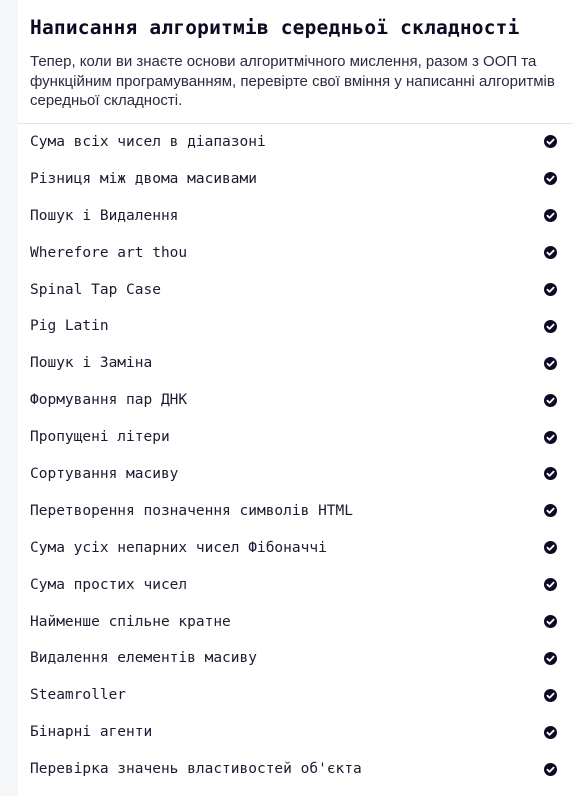 The image size is (573, 796). Describe the element at coordinates (295, 474) in the screenshot. I see `challenge-item: Сортування масиву` at that location.